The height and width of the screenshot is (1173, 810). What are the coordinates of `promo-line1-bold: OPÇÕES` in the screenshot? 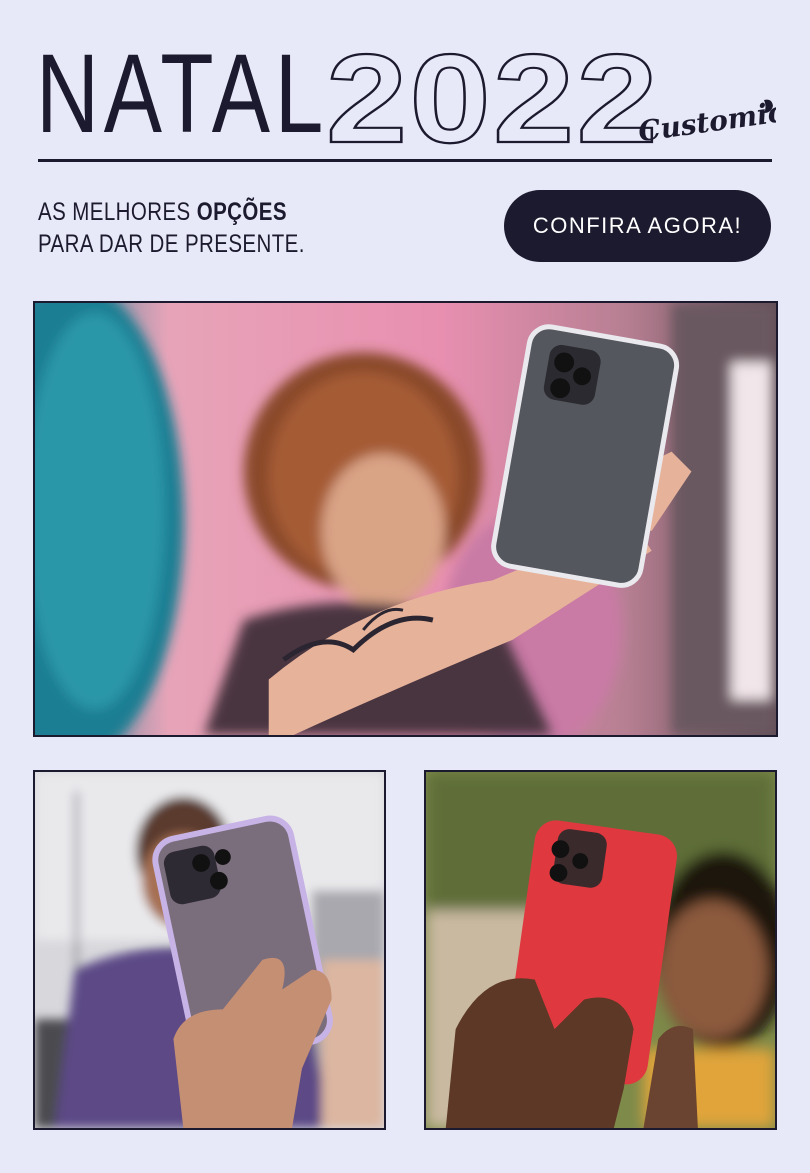 It's located at (241, 212).